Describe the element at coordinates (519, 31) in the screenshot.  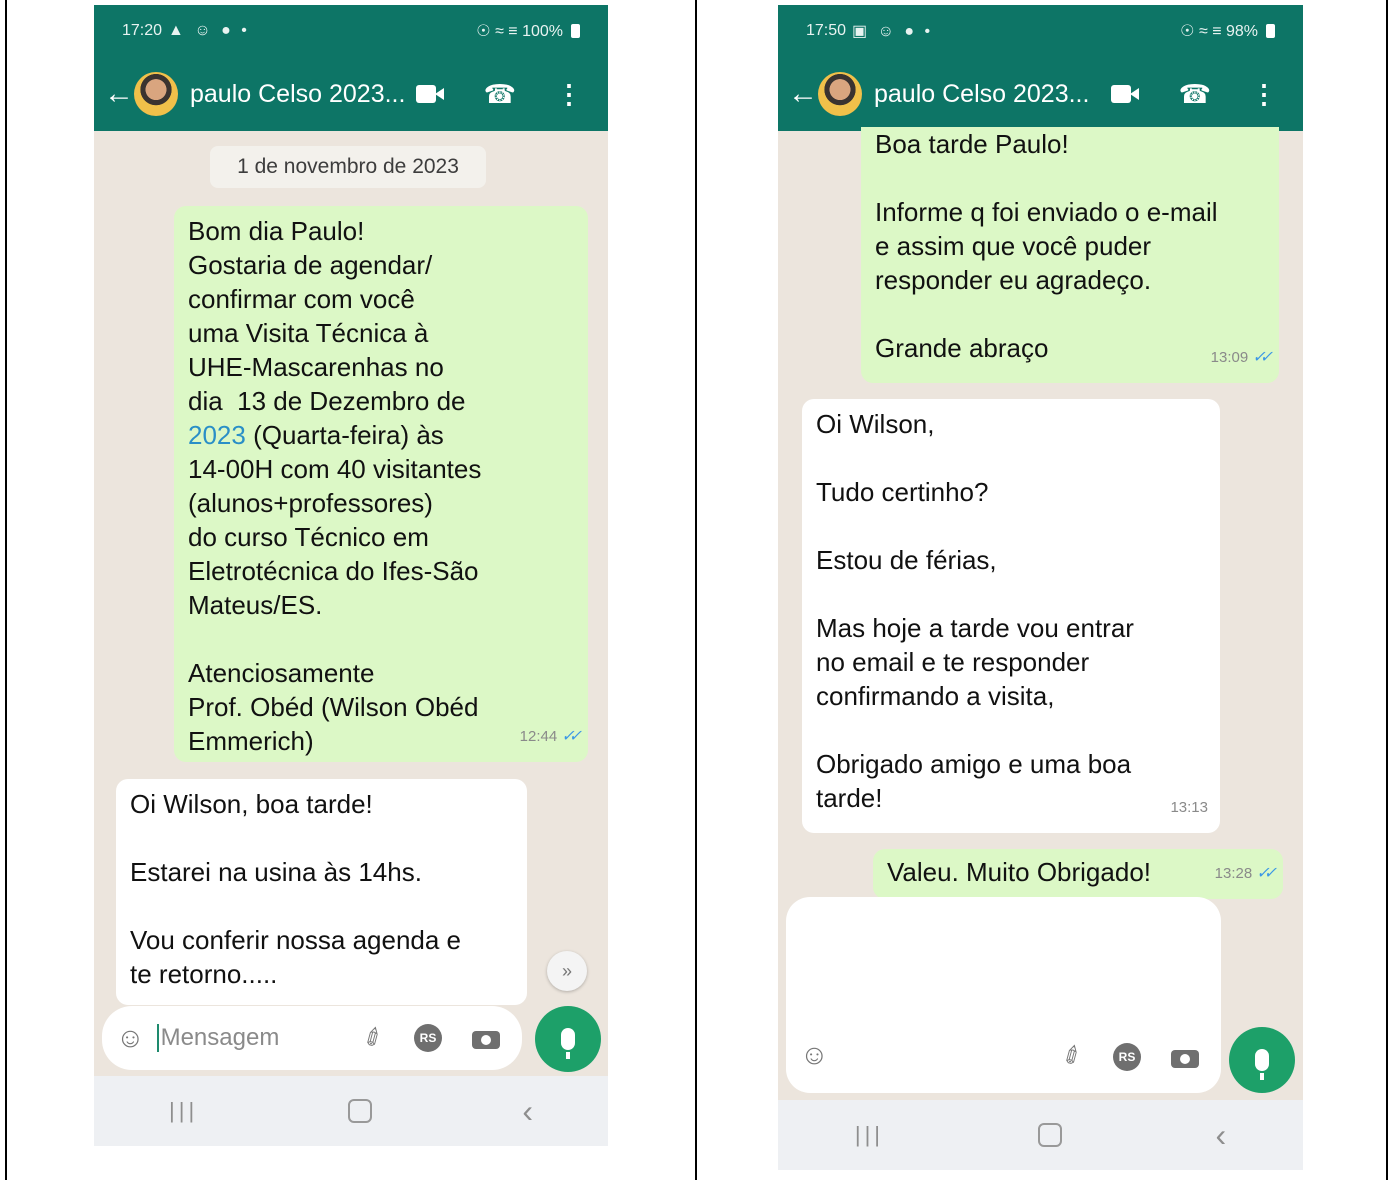
I see `system-status-text: ☉ ≈ ≡ 100%` at that location.